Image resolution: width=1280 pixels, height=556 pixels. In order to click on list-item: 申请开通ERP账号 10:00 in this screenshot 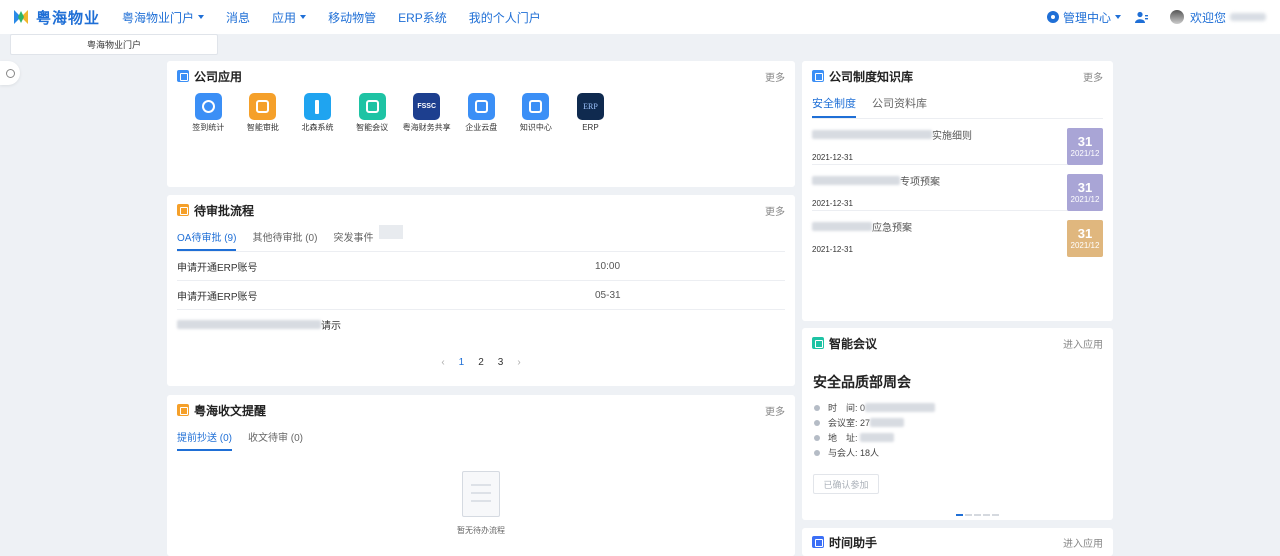, I will do `click(481, 266)`.